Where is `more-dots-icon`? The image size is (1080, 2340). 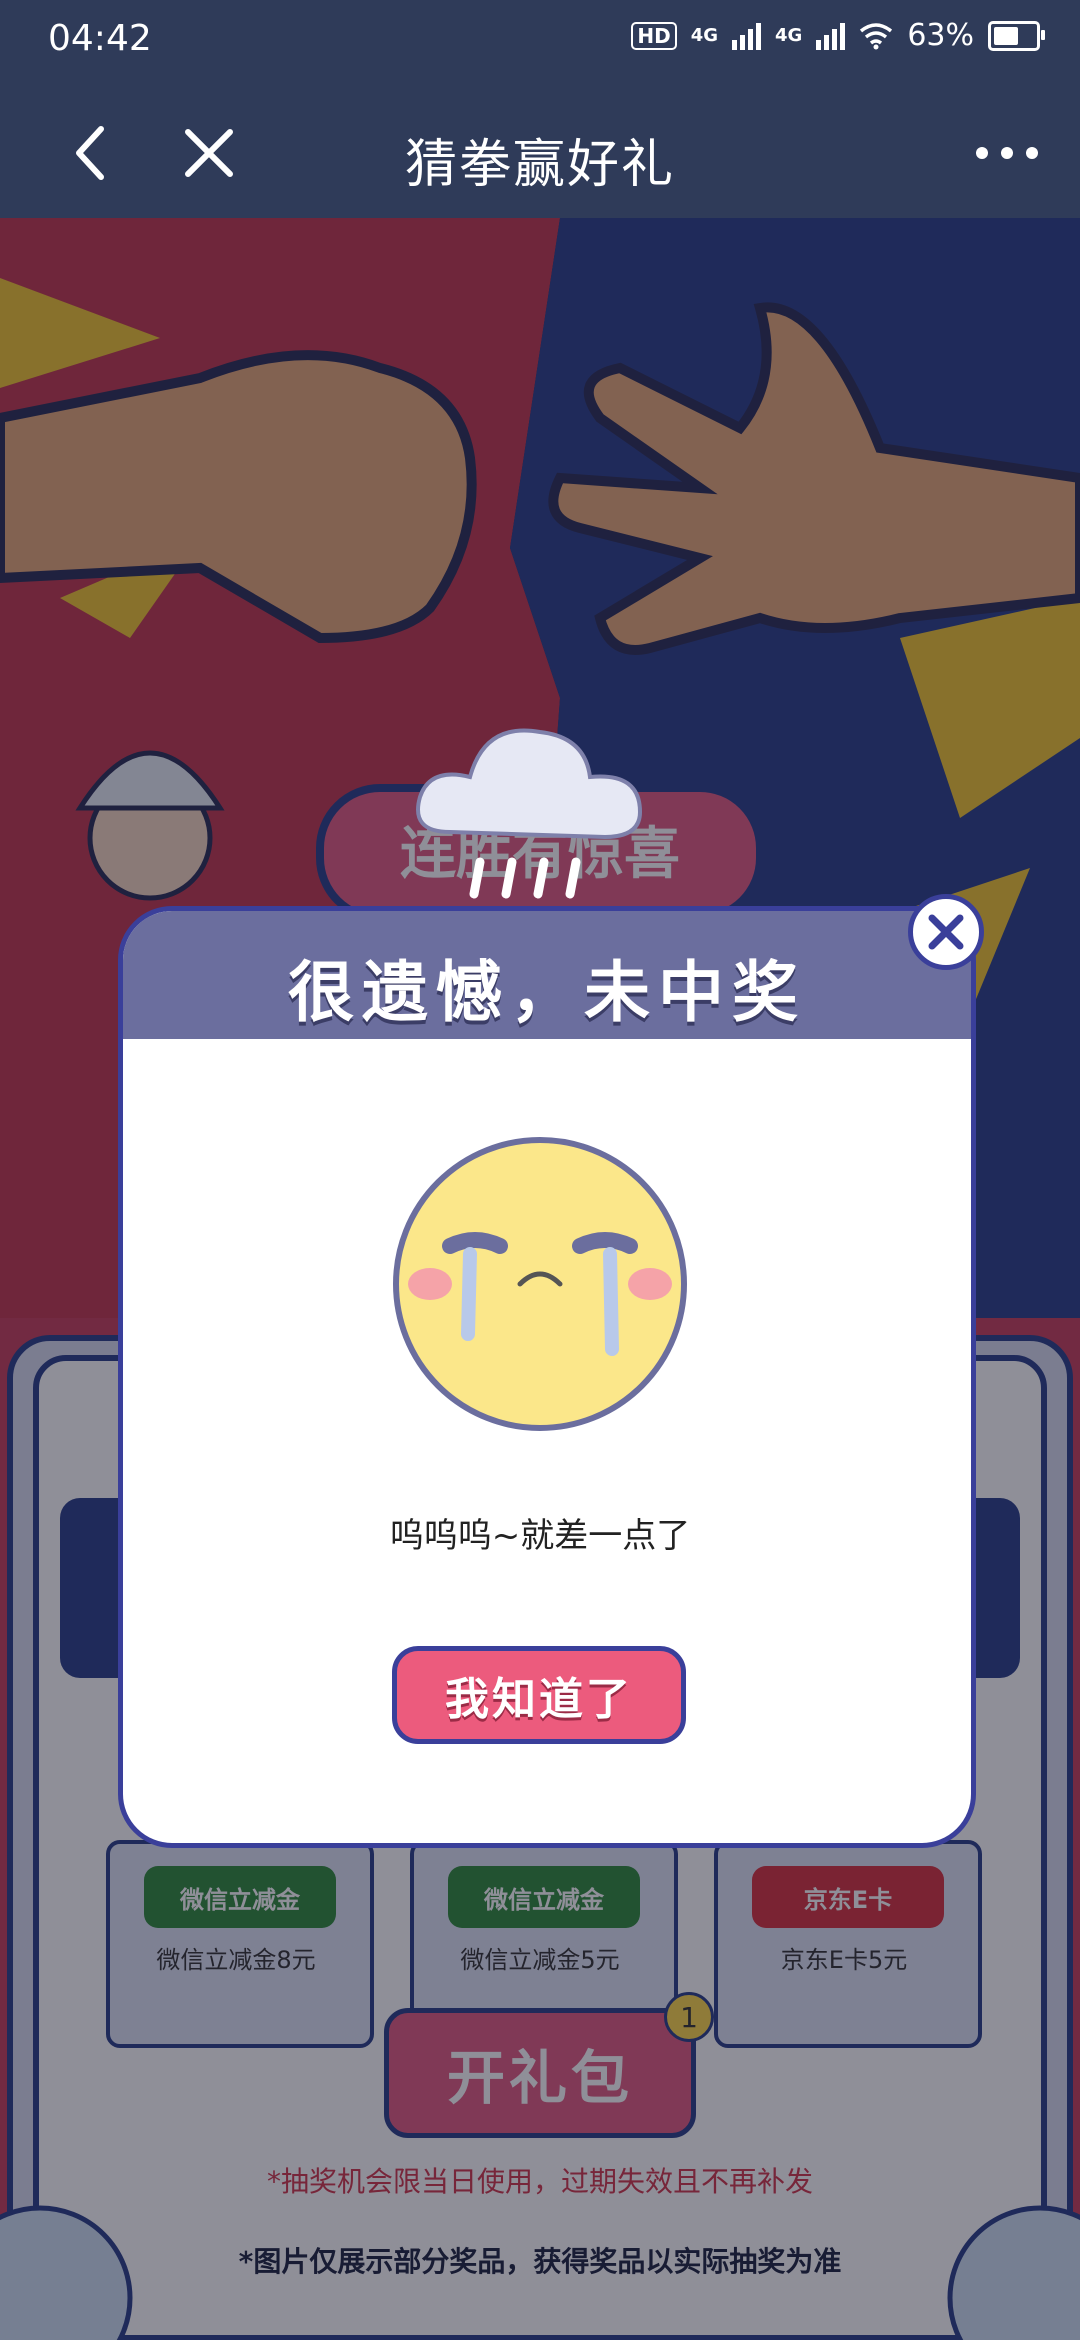 more-dots-icon is located at coordinates (1007, 153).